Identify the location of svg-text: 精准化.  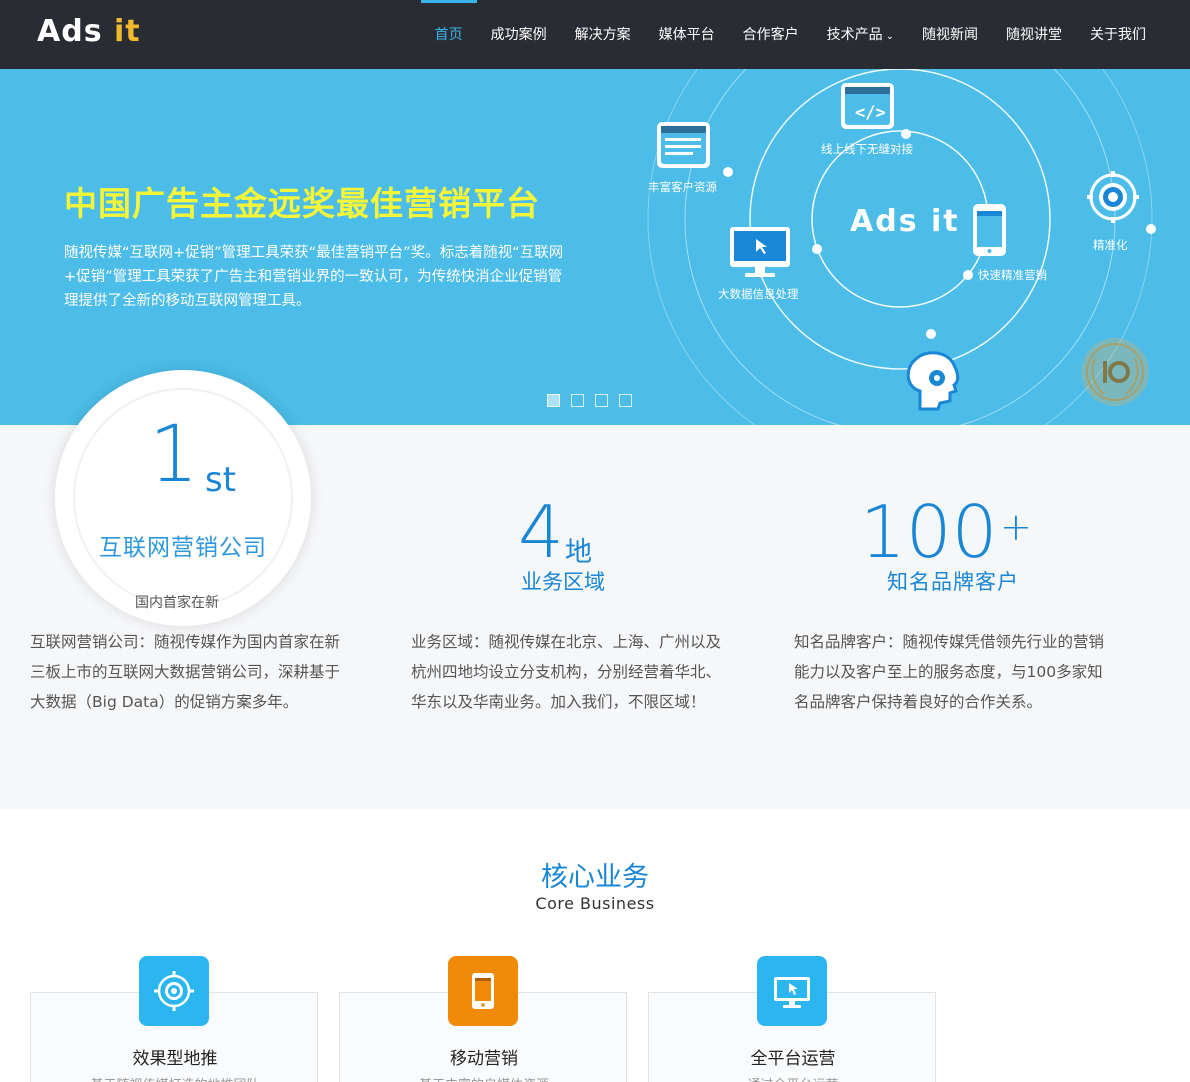
(1110, 245).